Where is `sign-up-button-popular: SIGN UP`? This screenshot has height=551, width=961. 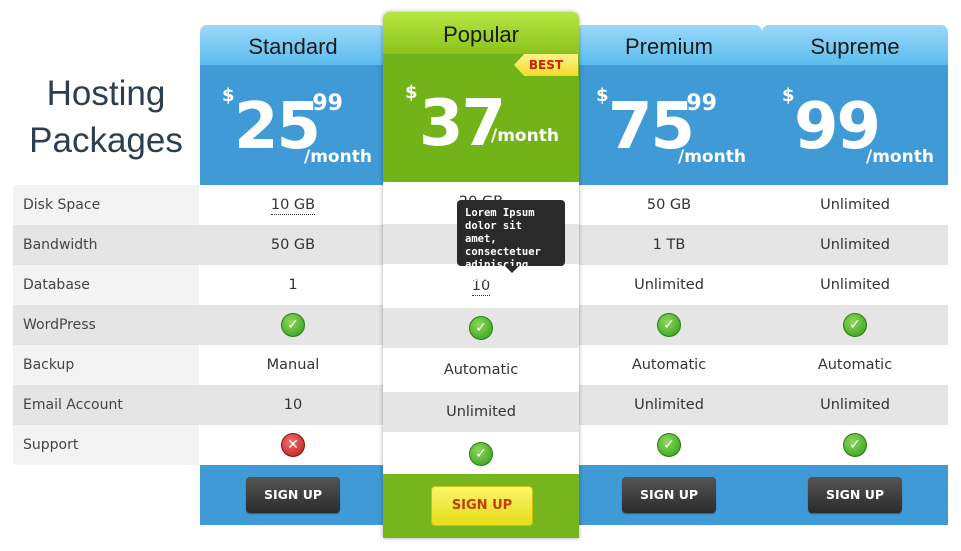 sign-up-button-popular: SIGN UP is located at coordinates (482, 506).